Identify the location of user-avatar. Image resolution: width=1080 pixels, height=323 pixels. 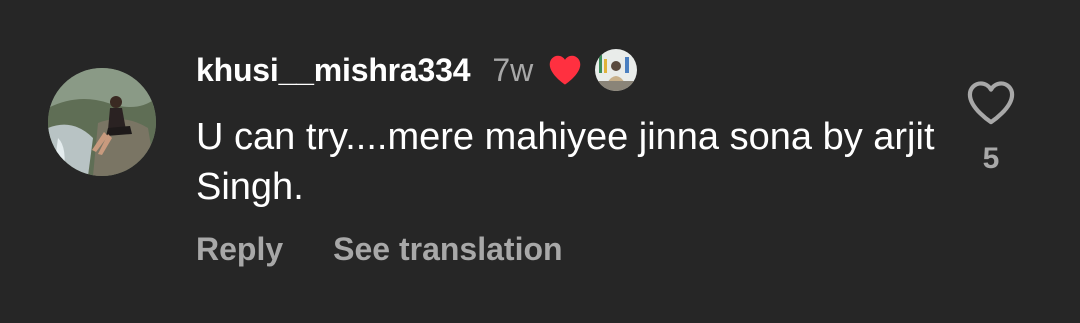
(102, 122).